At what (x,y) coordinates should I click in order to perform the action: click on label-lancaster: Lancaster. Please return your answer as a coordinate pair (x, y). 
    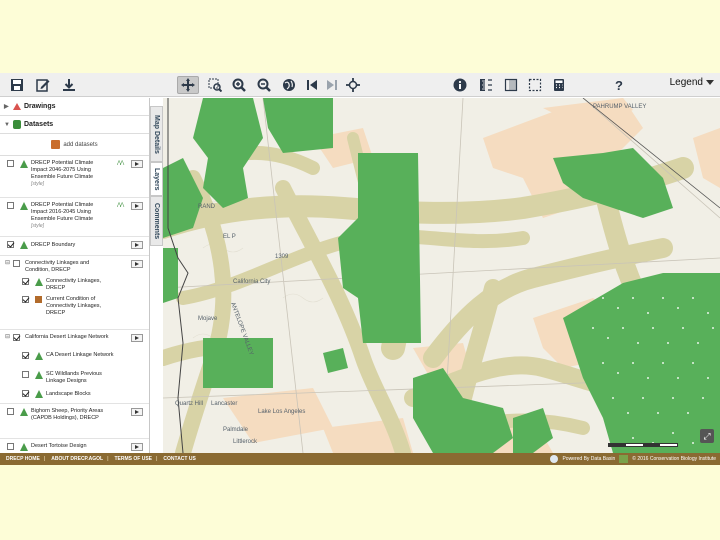
    Looking at the image, I should click on (224, 404).